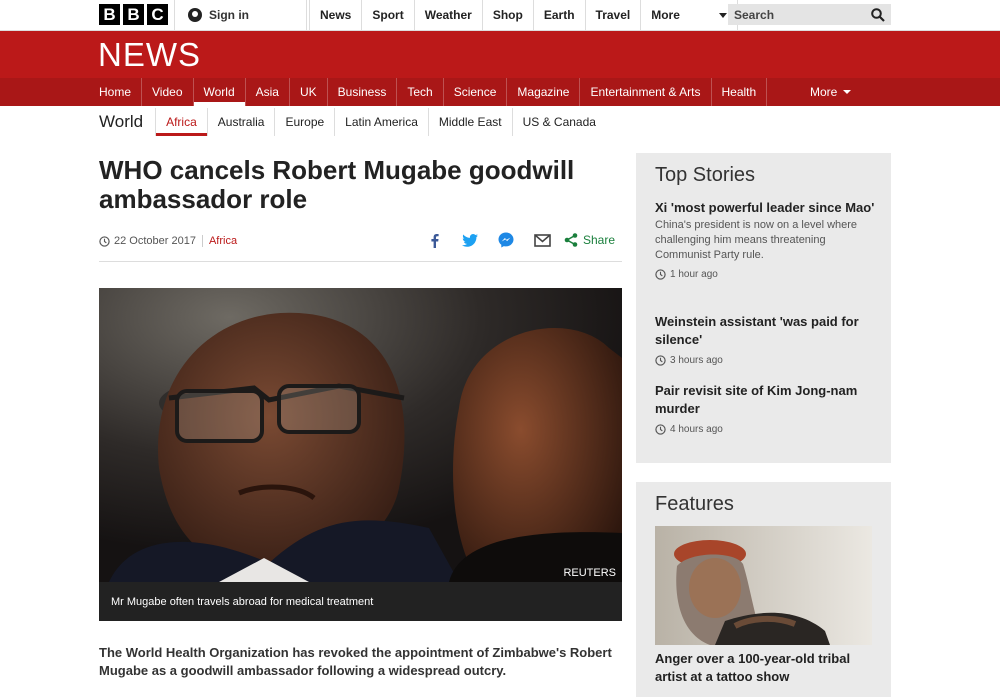 The width and height of the screenshot is (1000, 697). I want to click on section-nav-world: World, so click(219, 92).